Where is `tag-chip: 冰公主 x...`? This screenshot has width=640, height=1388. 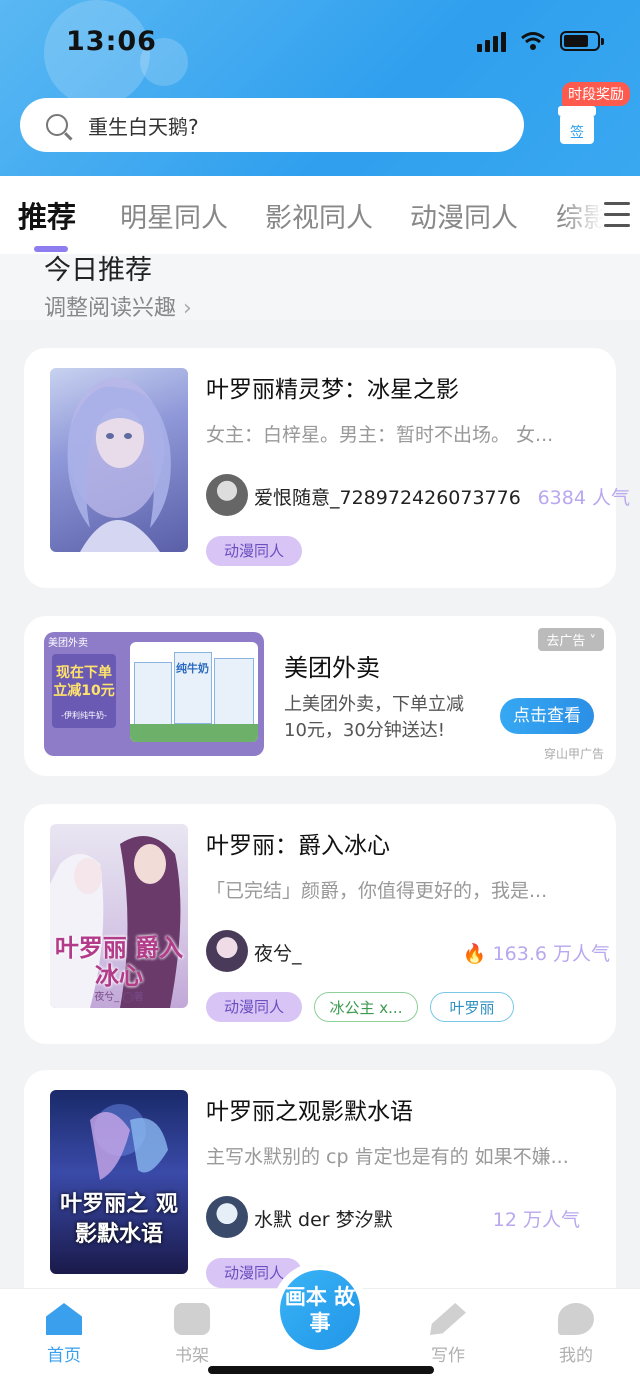 tag-chip: 冰公主 x... is located at coordinates (366, 1007).